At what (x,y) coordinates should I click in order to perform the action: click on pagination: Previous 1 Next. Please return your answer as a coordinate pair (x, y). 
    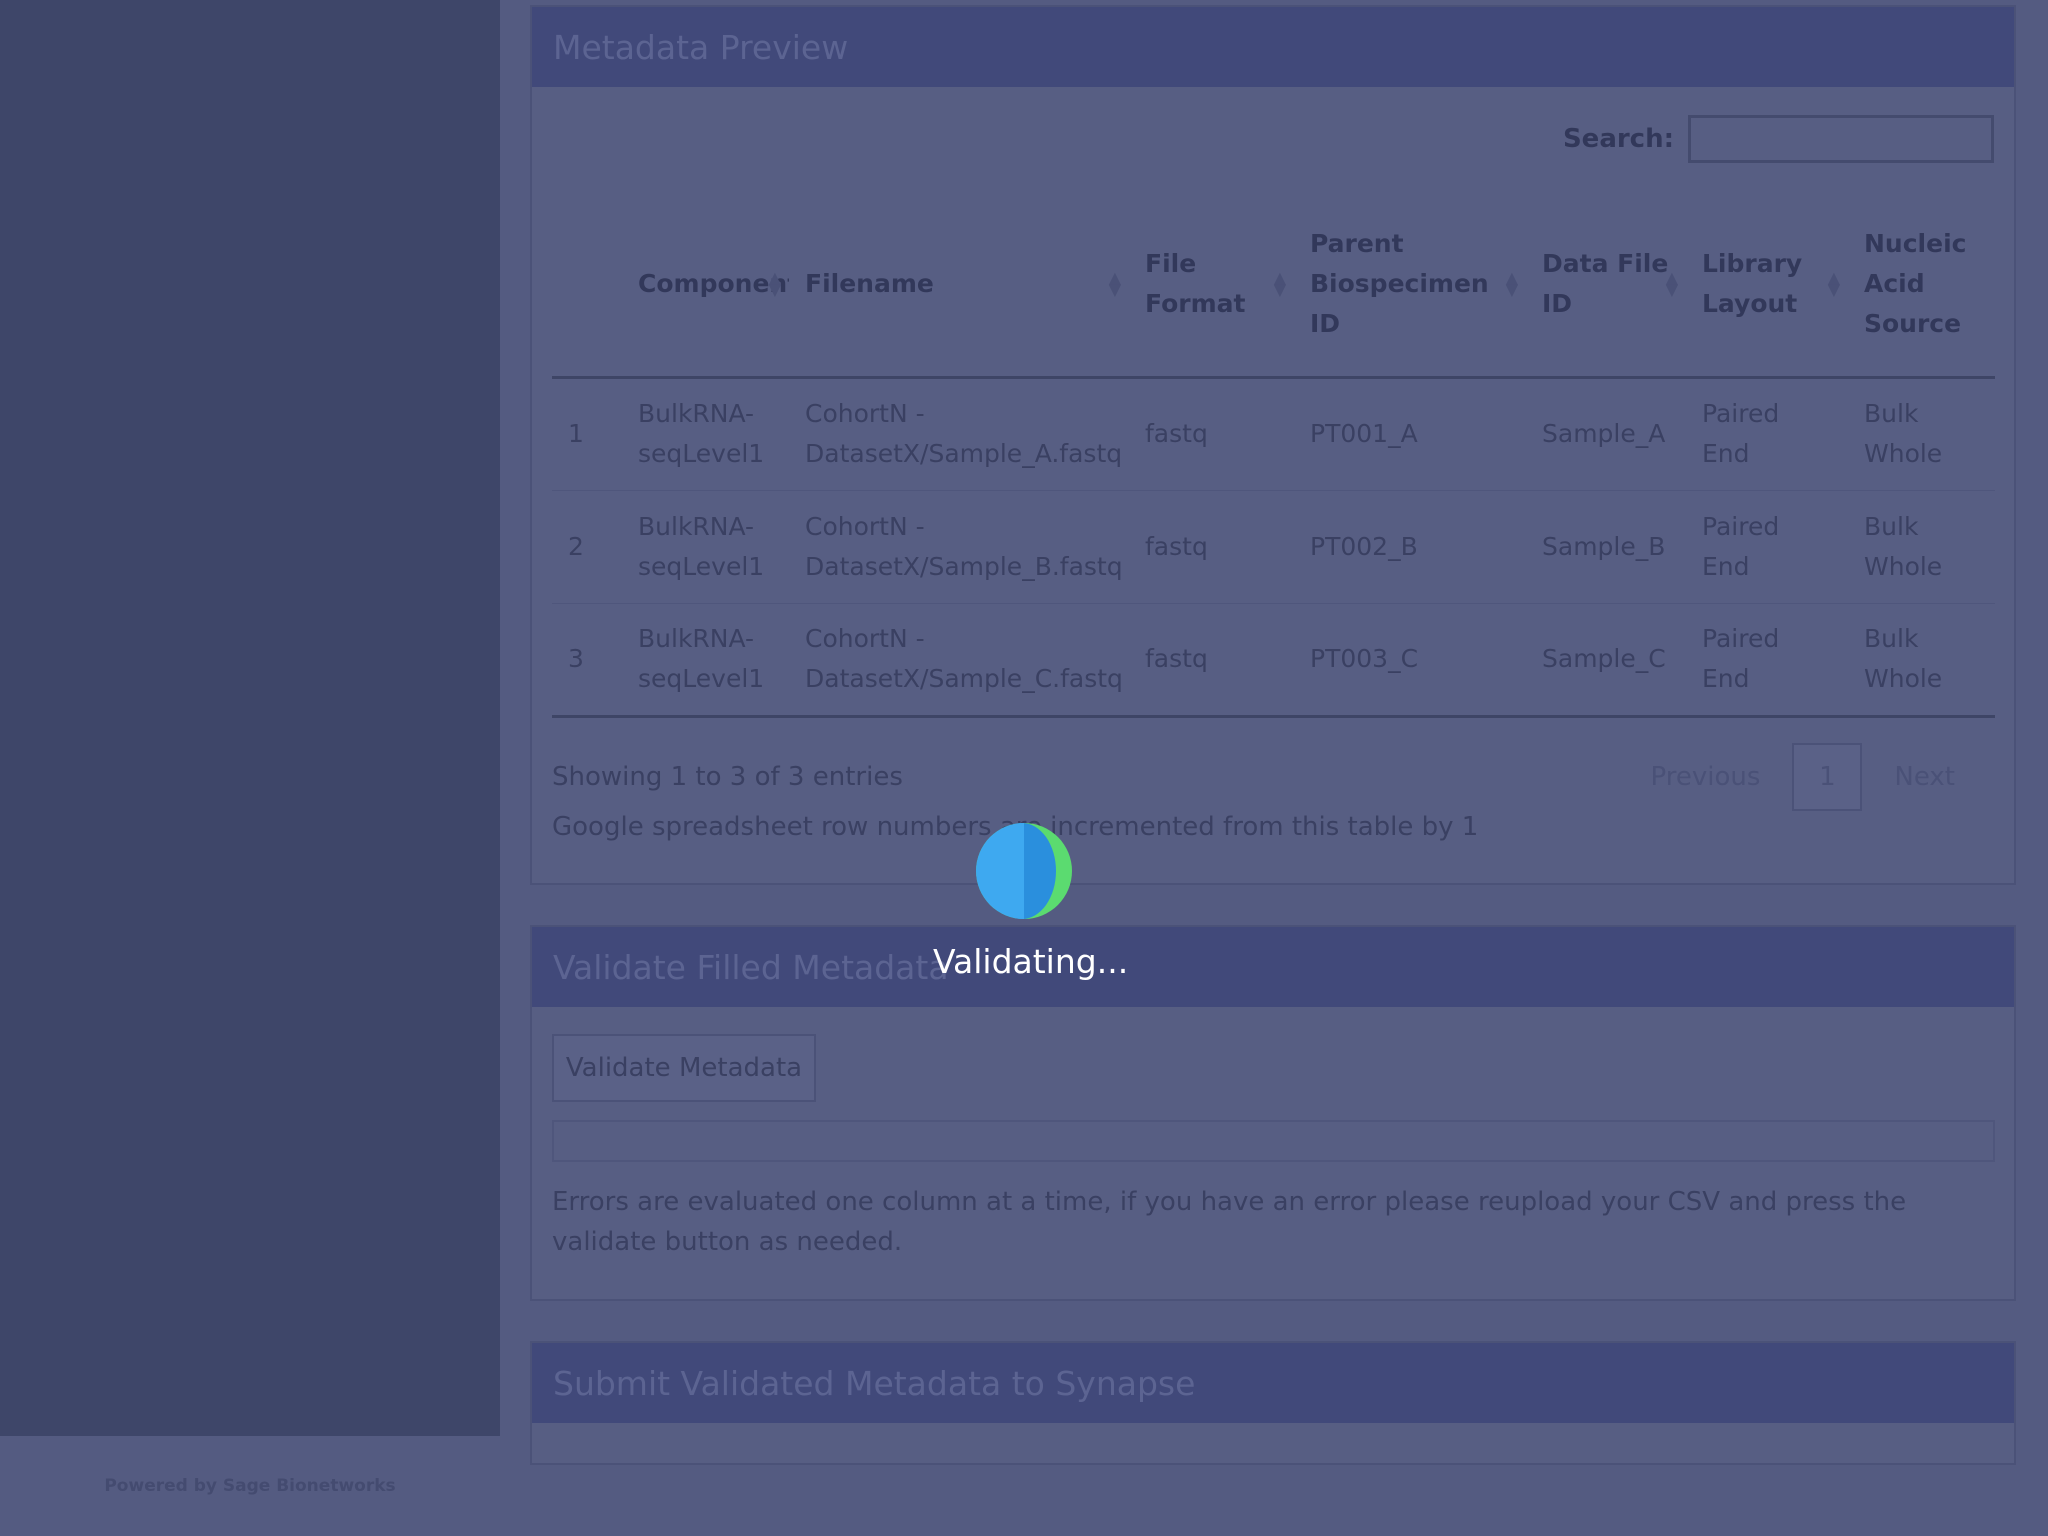
    Looking at the image, I should click on (1803, 777).